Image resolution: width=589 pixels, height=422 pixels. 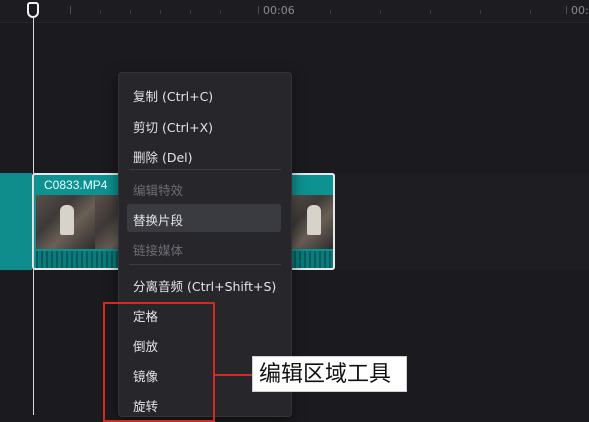 What do you see at coordinates (580, 10) in the screenshot?
I see `ruler-time-label: 00:` at bounding box center [580, 10].